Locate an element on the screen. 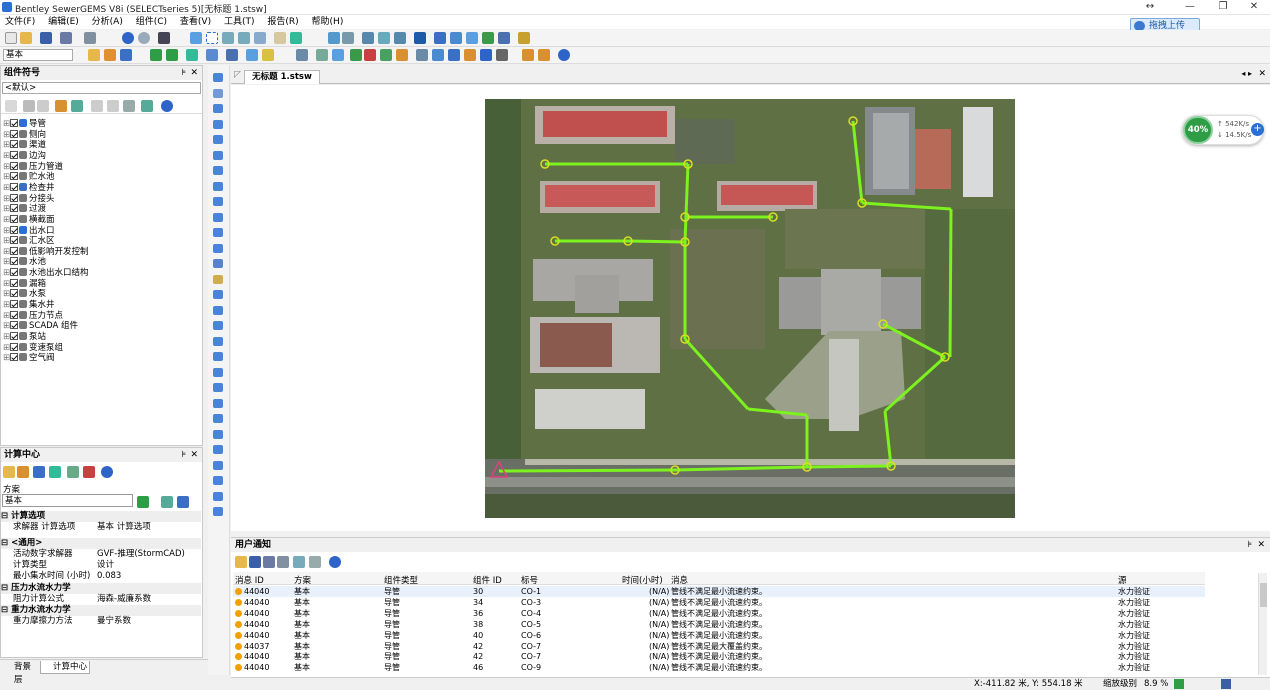 This screenshot has height=690, width=1270. filter-icon is located at coordinates (315, 562).